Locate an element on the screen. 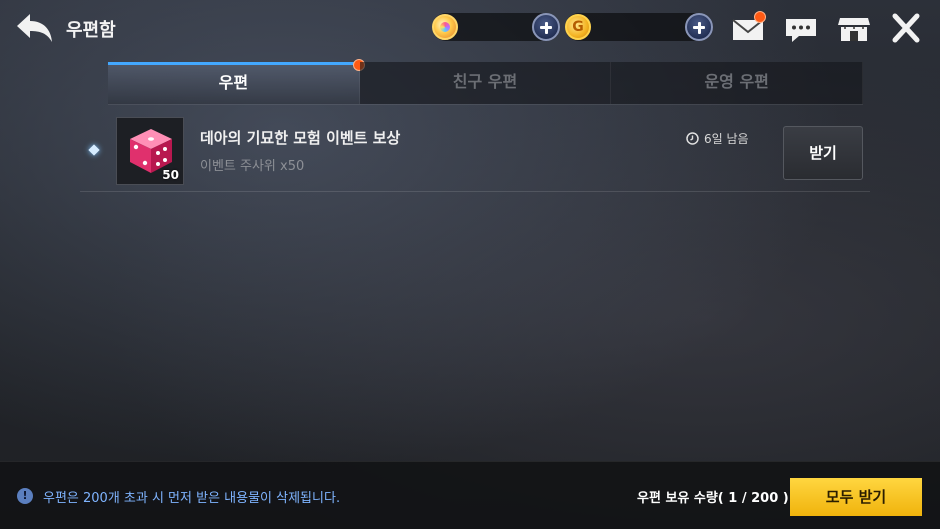 The image size is (940, 529). chat-icon is located at coordinates (801, 30).